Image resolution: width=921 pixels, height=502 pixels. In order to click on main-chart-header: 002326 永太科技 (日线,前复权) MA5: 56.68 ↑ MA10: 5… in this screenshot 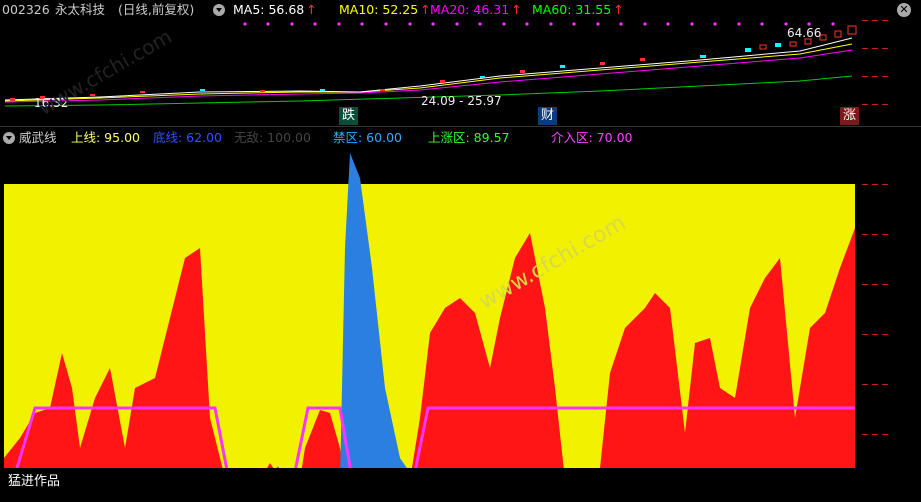, I will do `click(460, 10)`.